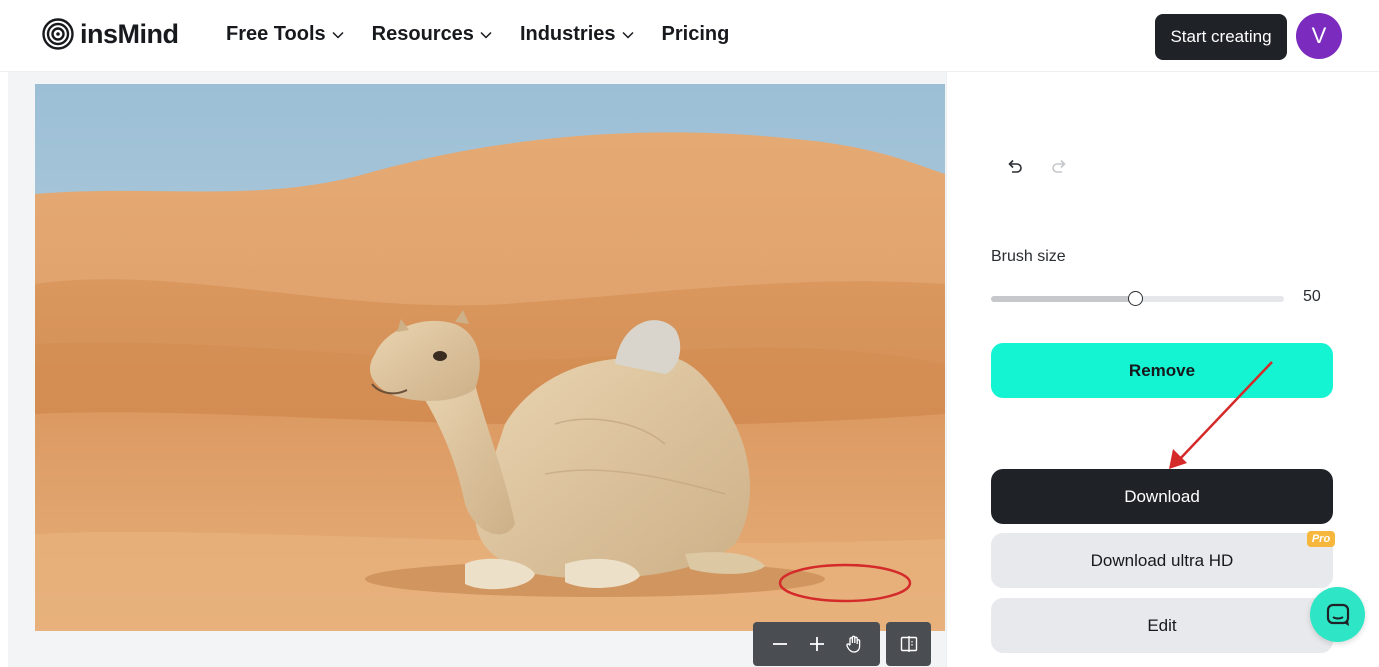  What do you see at coordinates (1162, 496) in the screenshot?
I see `download-button: Download` at bounding box center [1162, 496].